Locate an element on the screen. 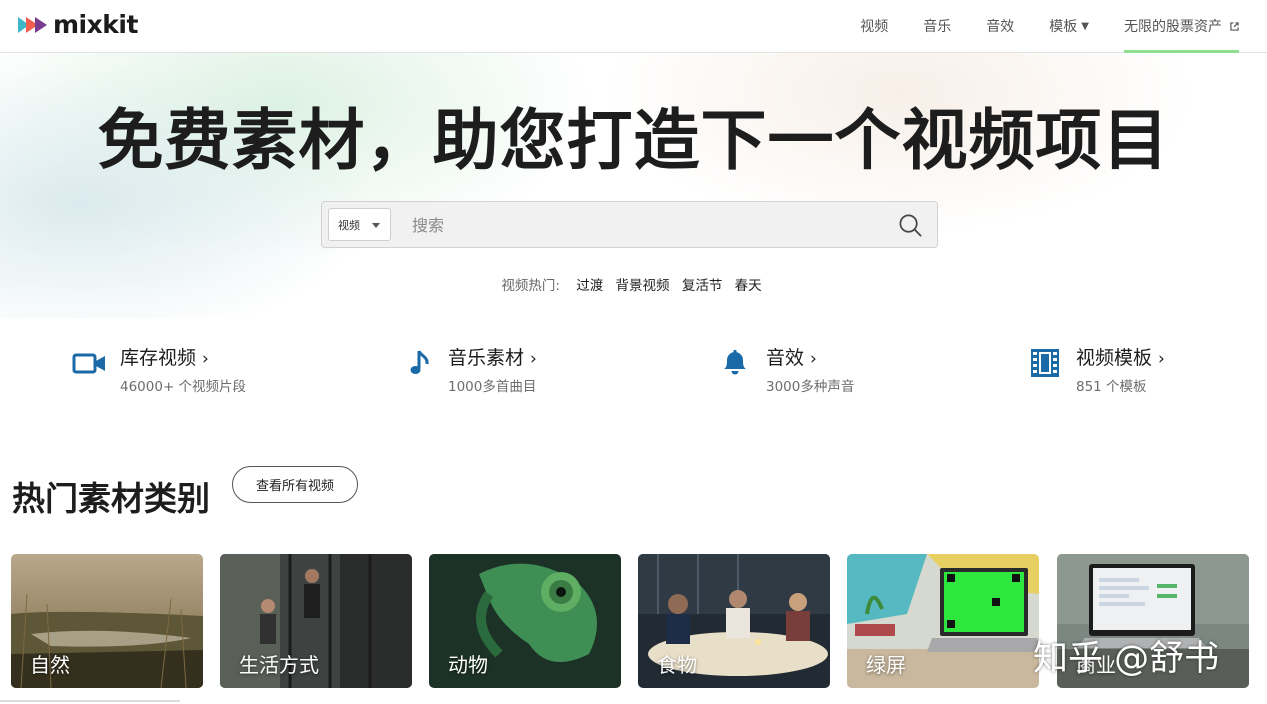  category-title-text: 视频模板 is located at coordinates (1114, 358).